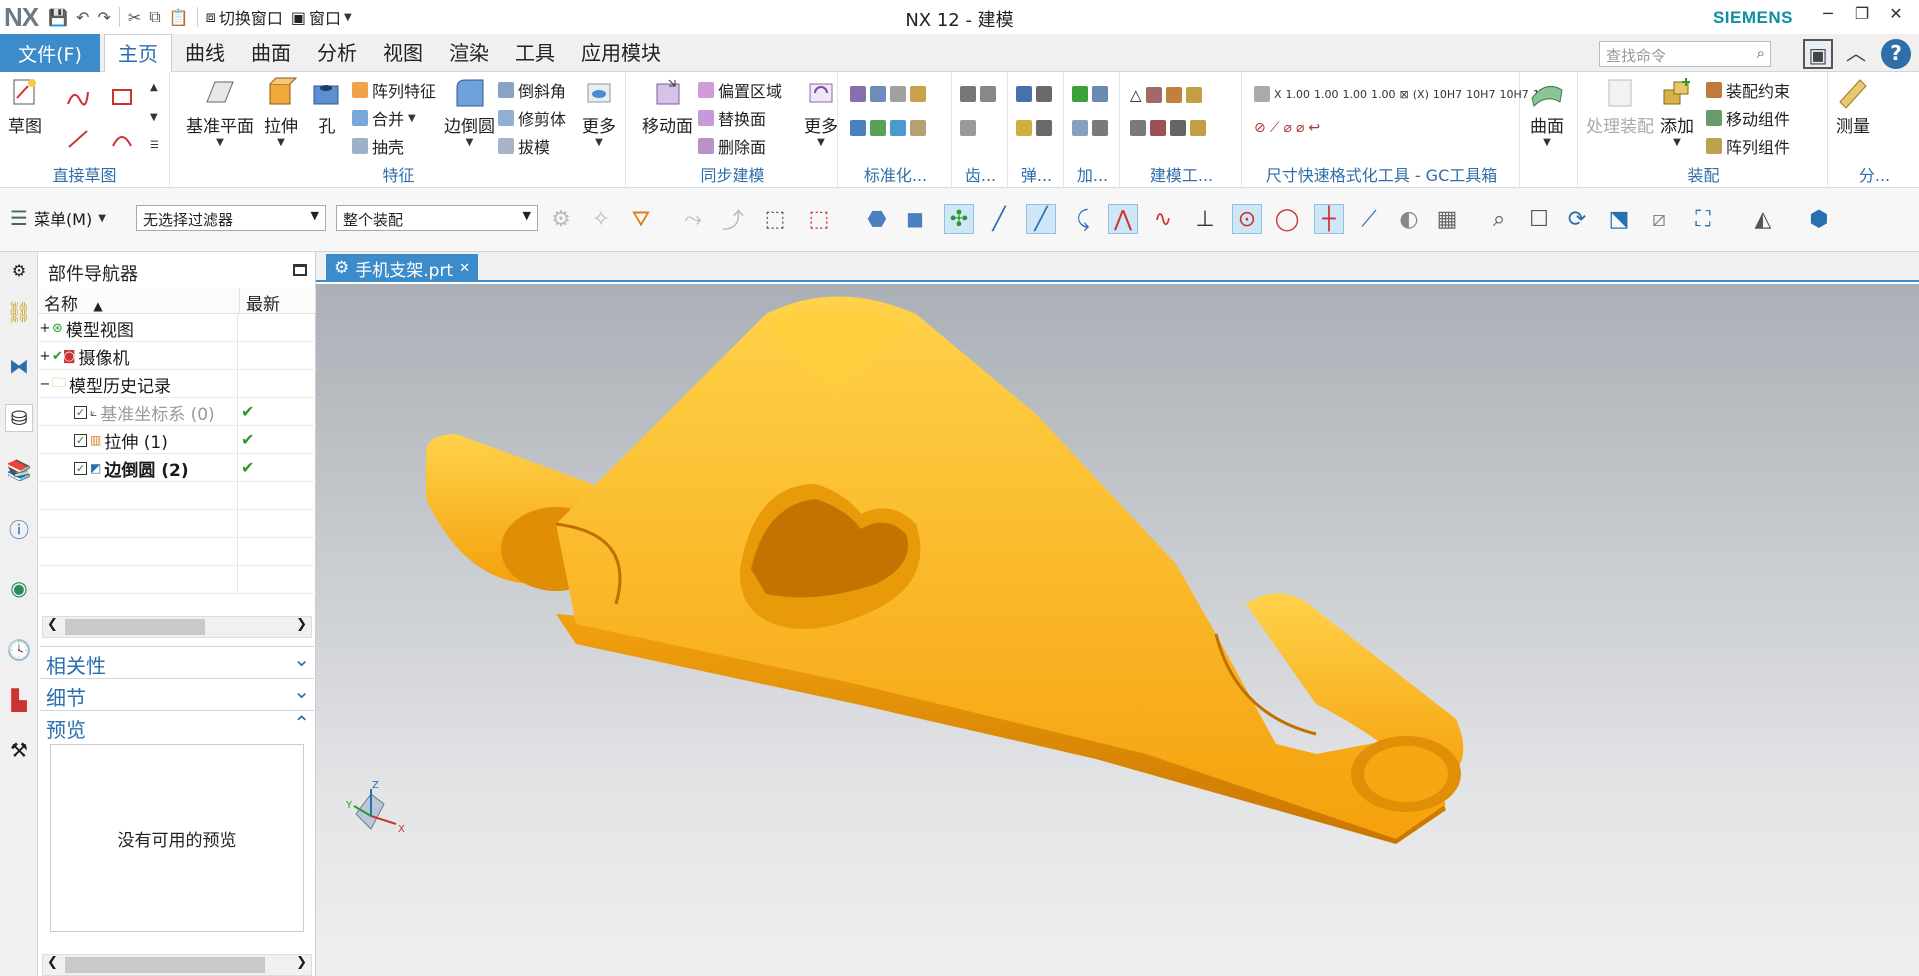 The image size is (1919, 976). I want to click on details-section: 细节 ⌄, so click(177, 694).